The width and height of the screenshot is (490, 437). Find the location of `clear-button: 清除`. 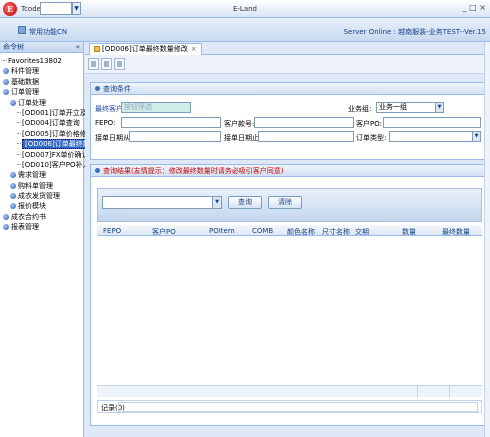

clear-button: 清除 is located at coordinates (285, 202).